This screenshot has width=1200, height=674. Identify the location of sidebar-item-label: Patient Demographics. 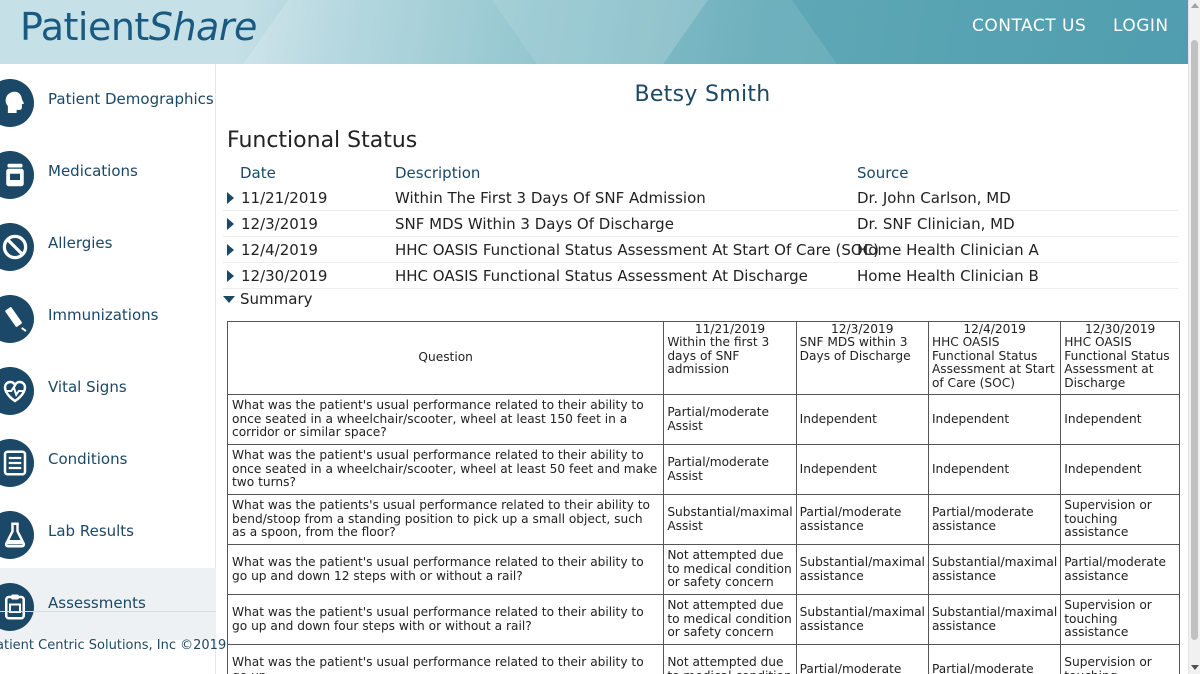
(131, 99).